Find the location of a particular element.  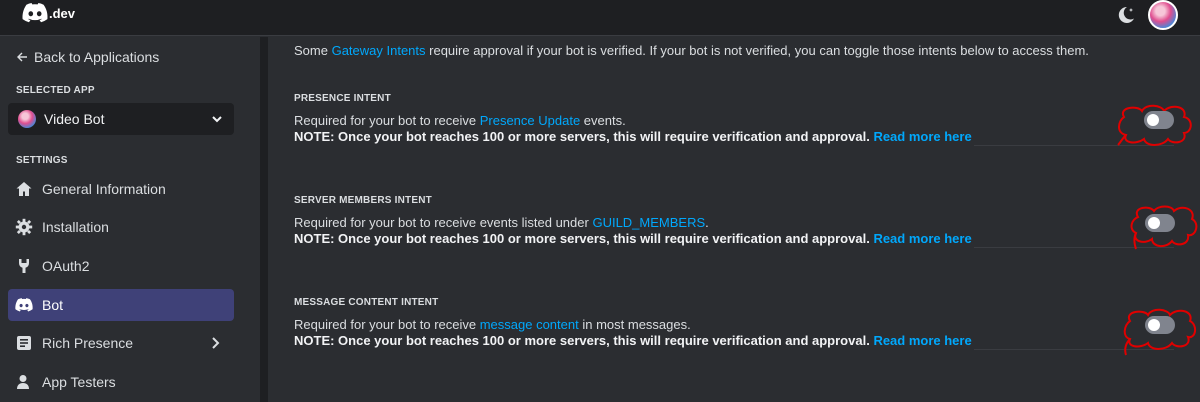

sidebar-item-label: Rich Presence is located at coordinates (88, 343).